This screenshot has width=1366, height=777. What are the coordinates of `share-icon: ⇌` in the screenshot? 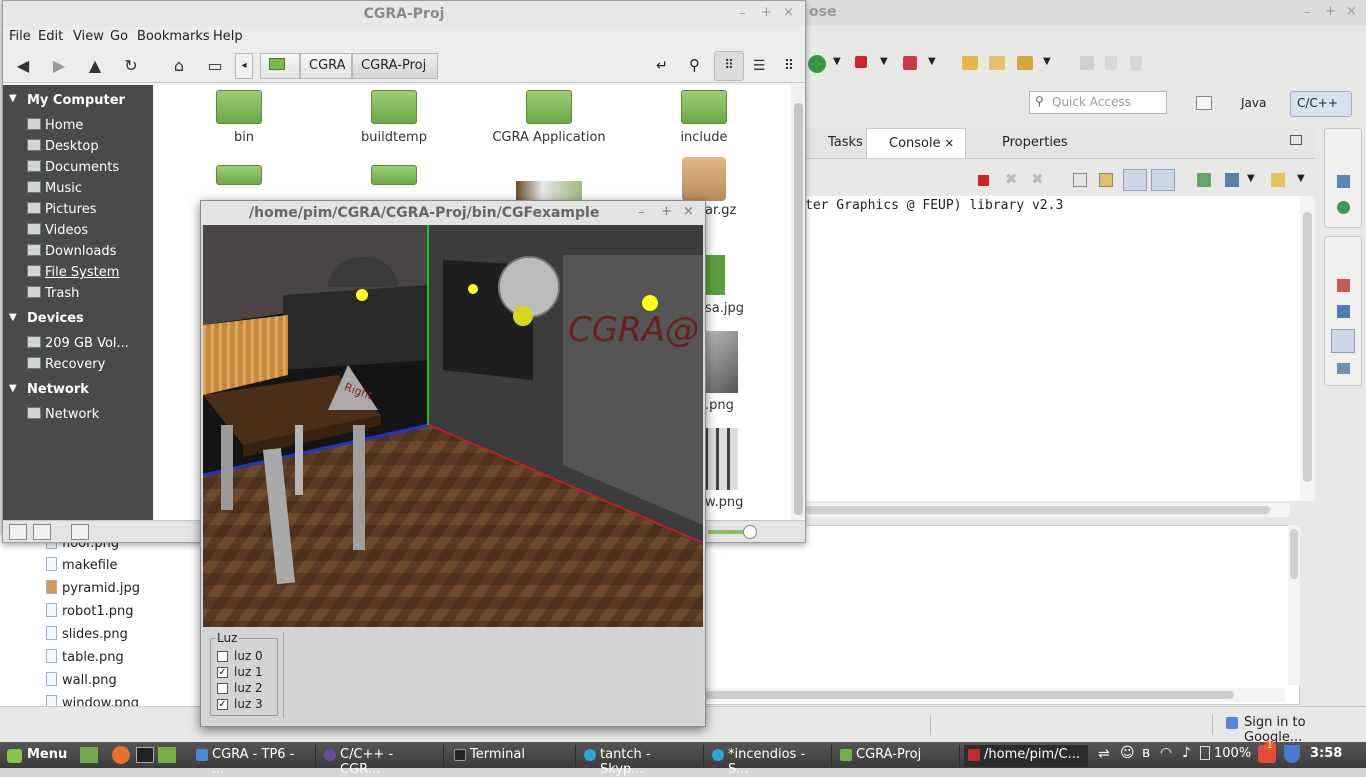 It's located at (1104, 754).